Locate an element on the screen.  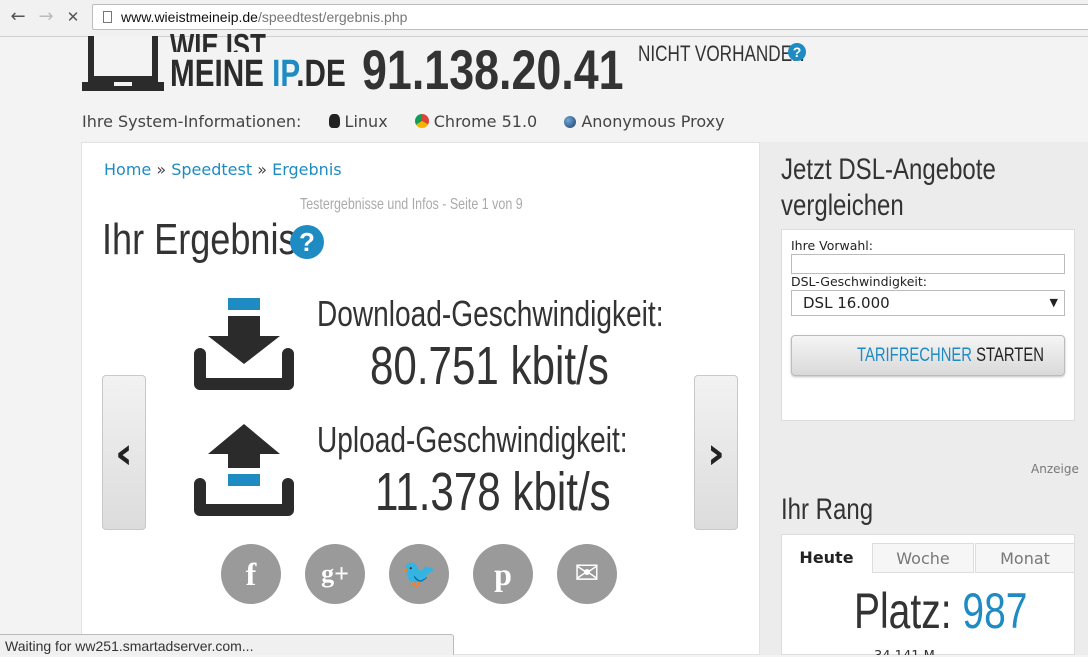
email-share-icon: ✉ is located at coordinates (587, 574).